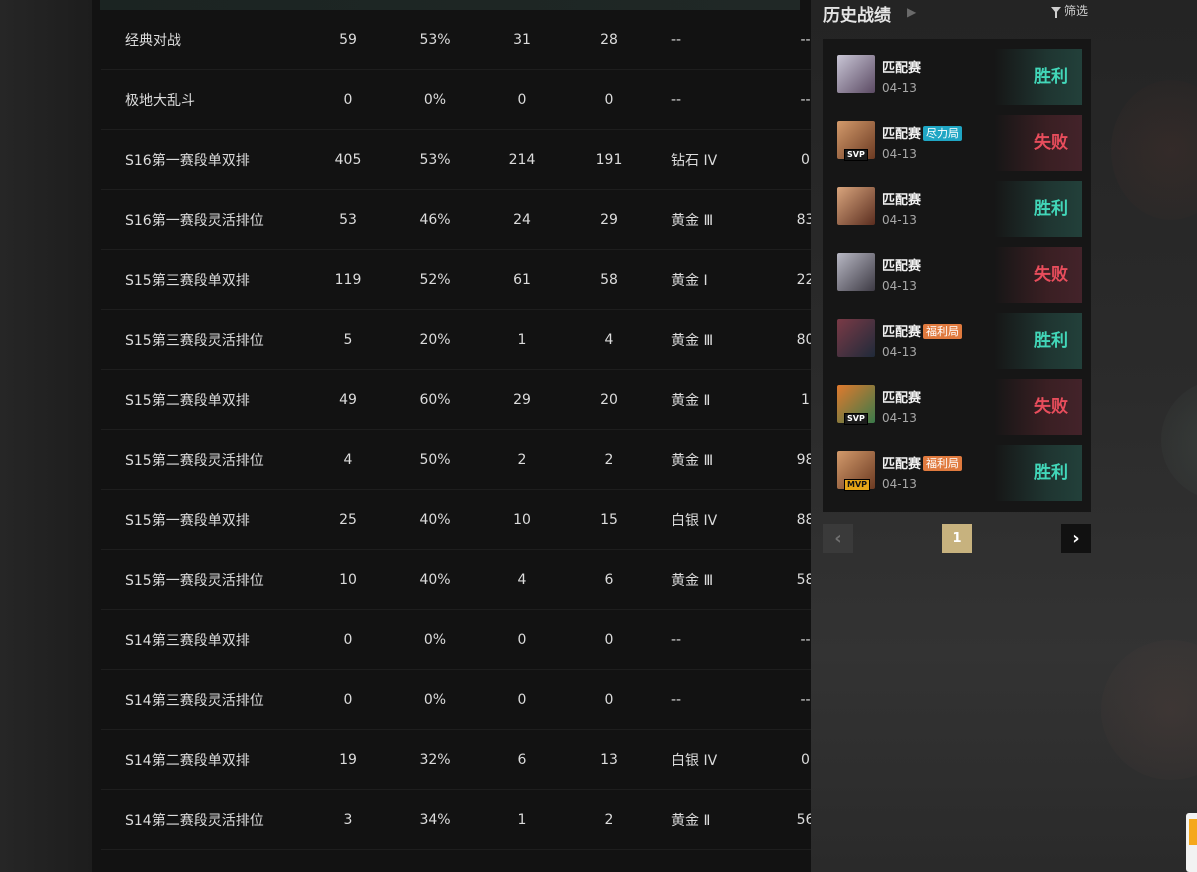 The height and width of the screenshot is (872, 1197). I want to click on cell-mode-name: 经典对战, so click(202, 40).